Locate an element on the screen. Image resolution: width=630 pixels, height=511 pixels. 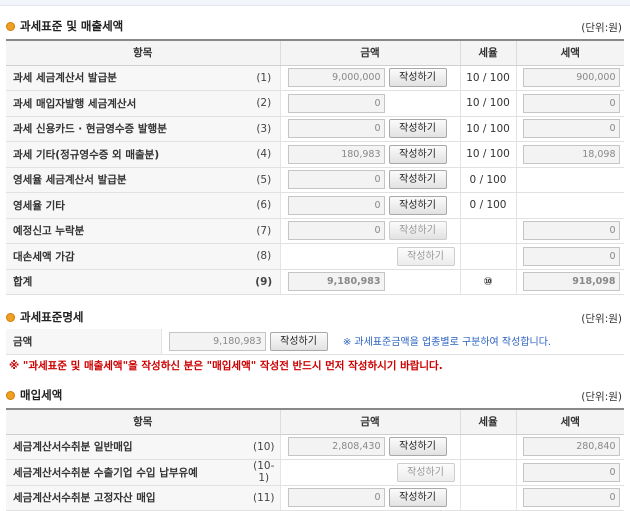
amount-input: 9,000,000 is located at coordinates (336, 78).